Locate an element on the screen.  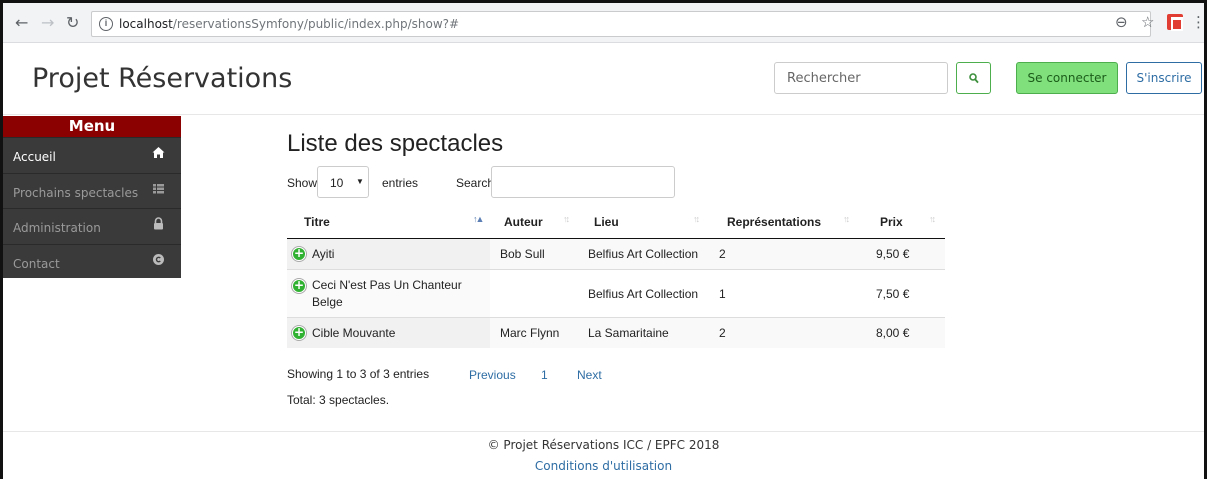
page-title: Liste des spectacles is located at coordinates (395, 143).